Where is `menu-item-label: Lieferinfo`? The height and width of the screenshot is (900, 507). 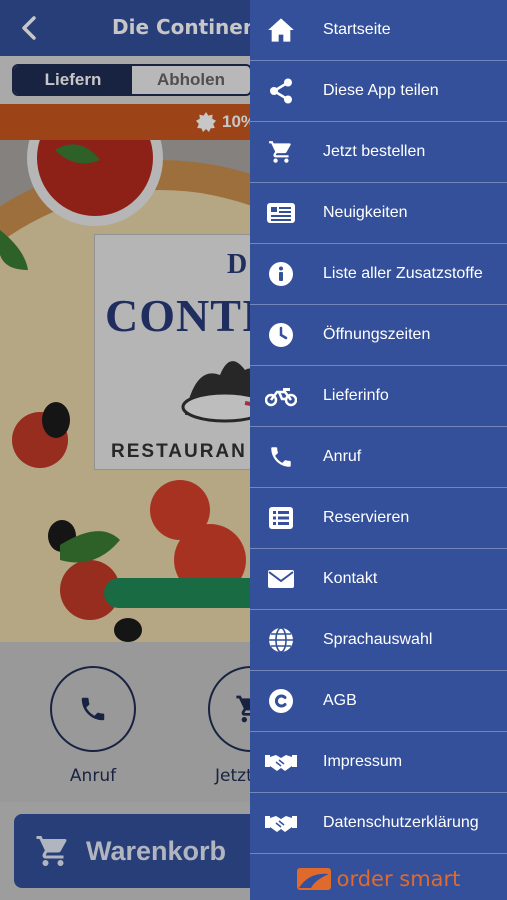
menu-item-label: Lieferinfo is located at coordinates (356, 395).